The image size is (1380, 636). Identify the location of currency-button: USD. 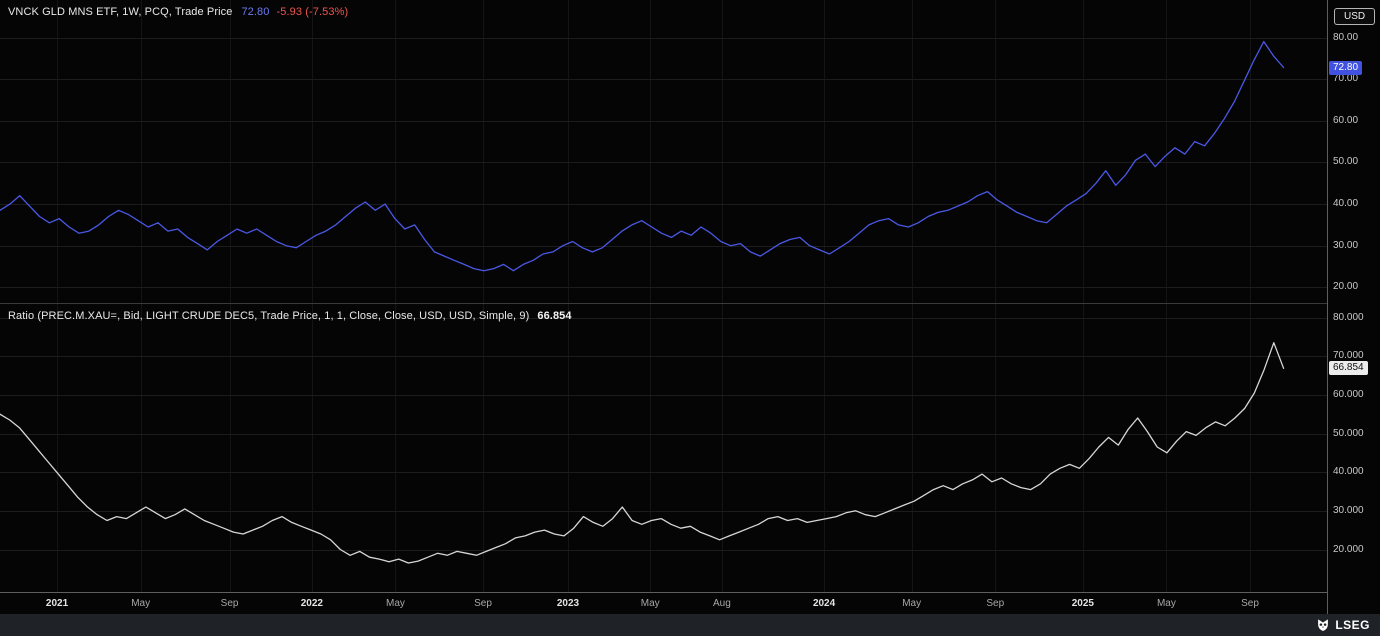
(1355, 16).